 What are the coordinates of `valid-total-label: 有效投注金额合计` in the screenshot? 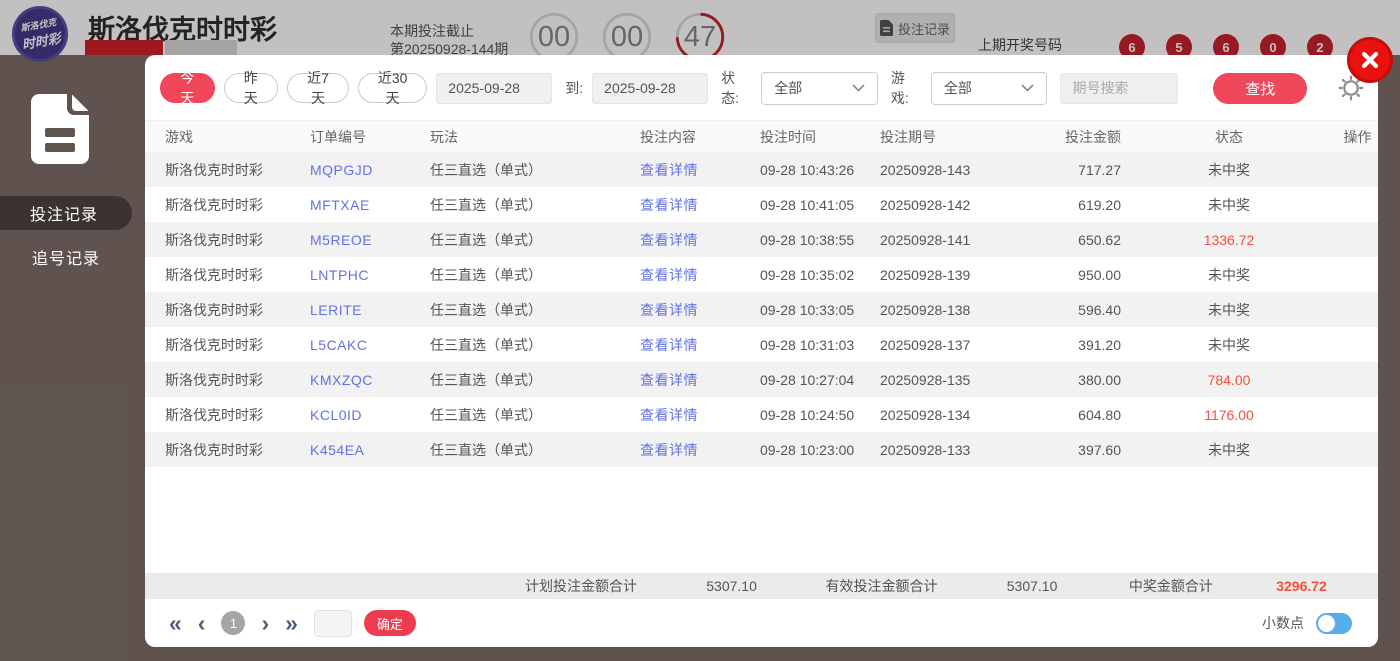 It's located at (881, 586).